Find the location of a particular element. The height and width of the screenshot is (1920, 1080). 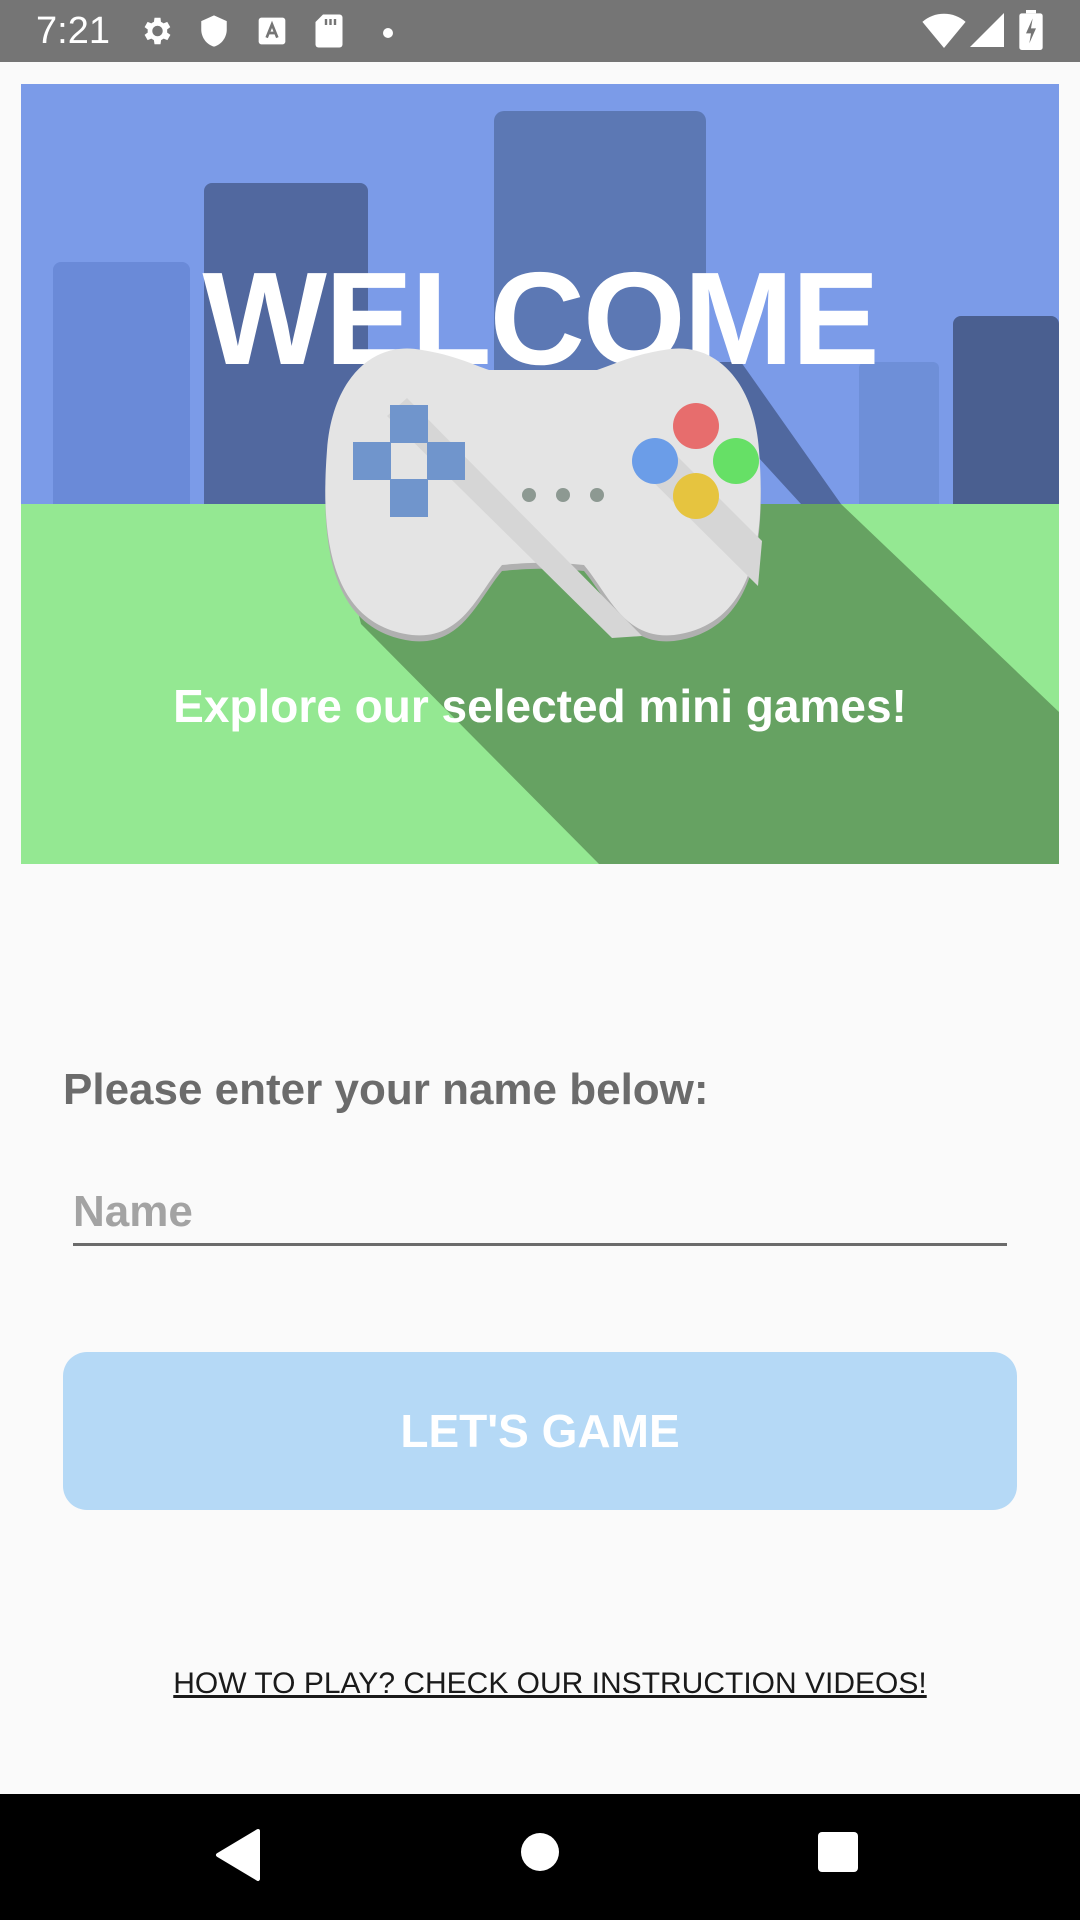

status-time: 7:21 is located at coordinates (73, 31).